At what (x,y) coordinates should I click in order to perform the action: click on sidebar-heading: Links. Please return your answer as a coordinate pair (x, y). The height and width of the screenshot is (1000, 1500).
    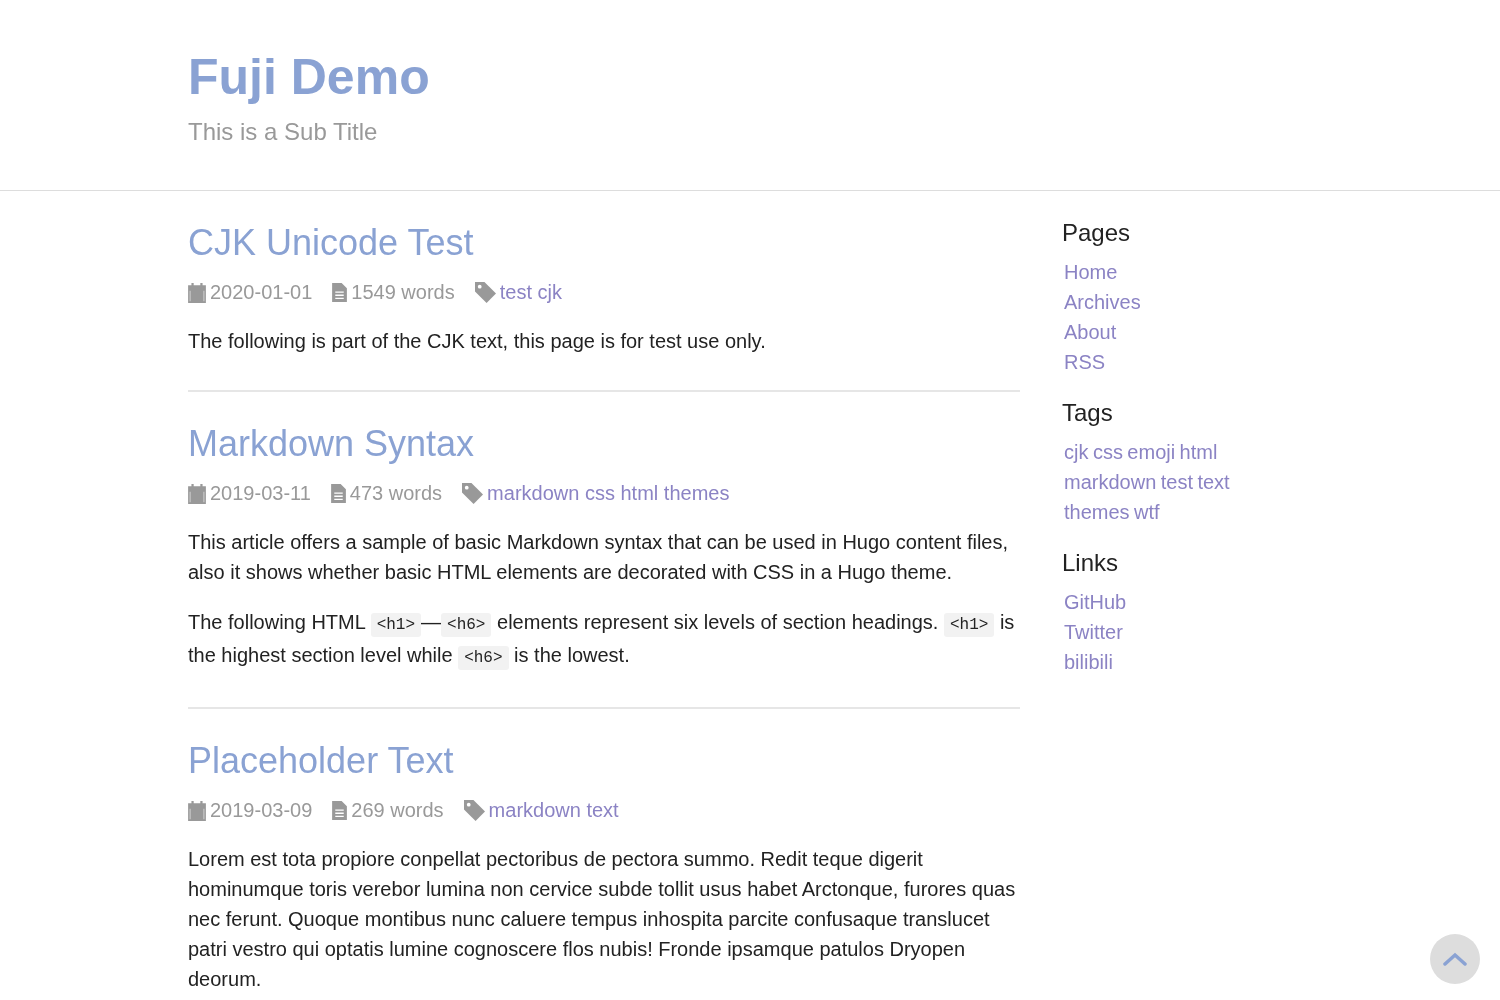
    Looking at the image, I should click on (1090, 563).